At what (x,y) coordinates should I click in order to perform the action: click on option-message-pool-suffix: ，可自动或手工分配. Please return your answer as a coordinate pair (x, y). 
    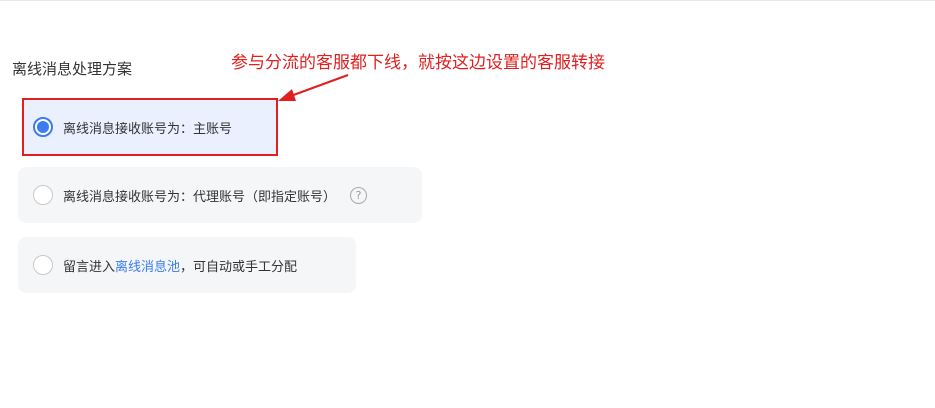
    Looking at the image, I should click on (239, 267).